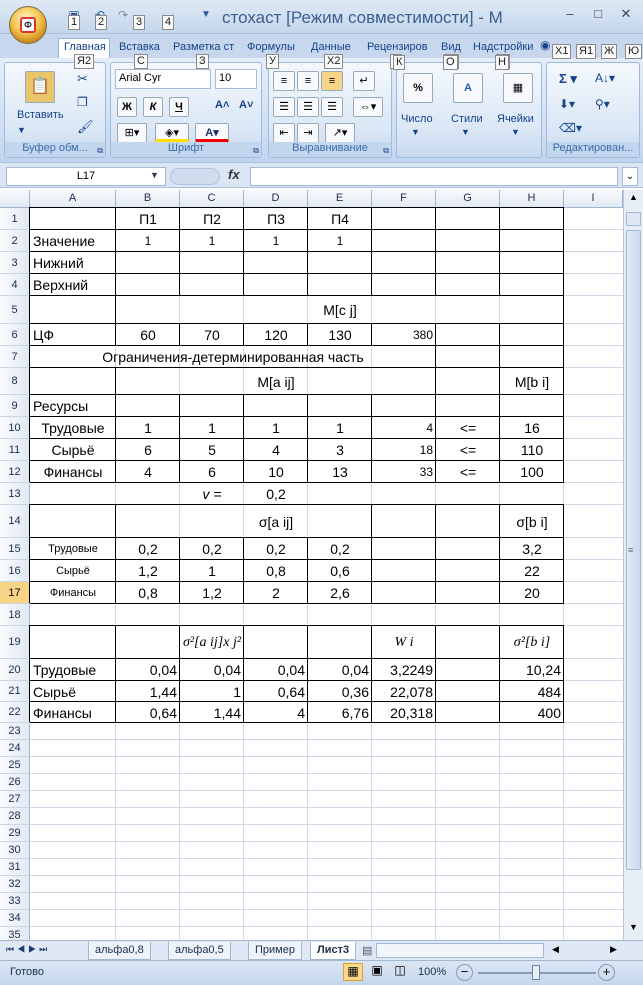 The image size is (643, 985). What do you see at coordinates (340, 199) in the screenshot?
I see `column-header: E` at bounding box center [340, 199].